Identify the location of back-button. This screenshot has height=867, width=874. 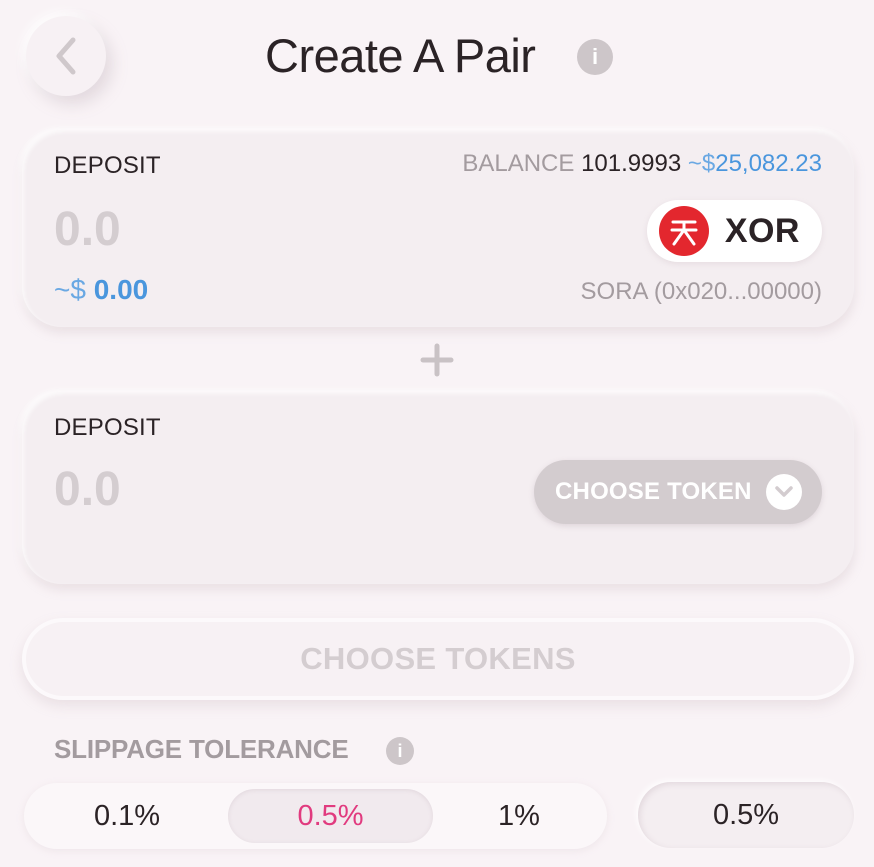
(66, 56).